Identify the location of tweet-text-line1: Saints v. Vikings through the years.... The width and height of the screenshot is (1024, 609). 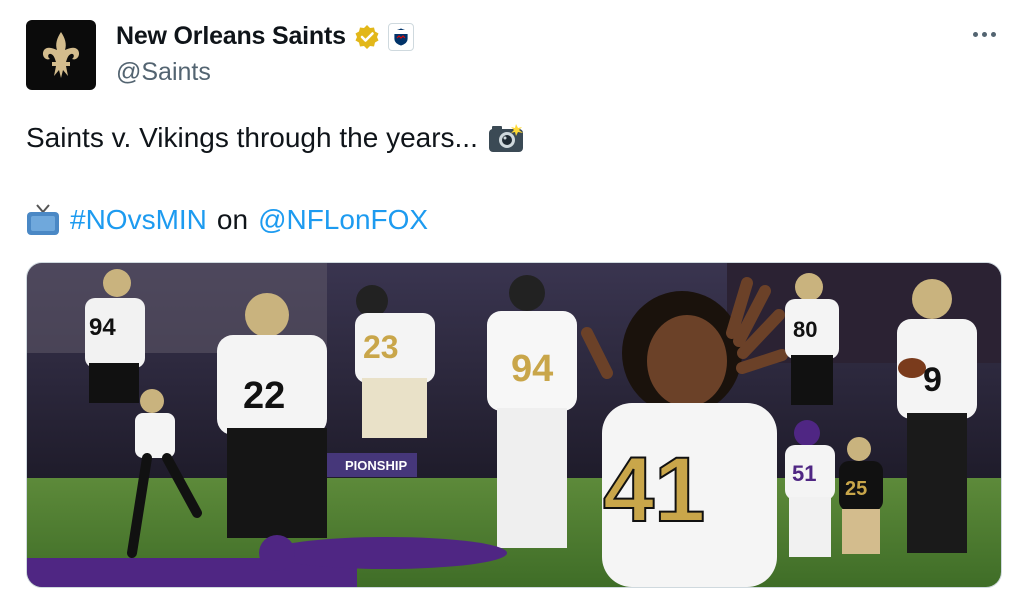
(252, 137).